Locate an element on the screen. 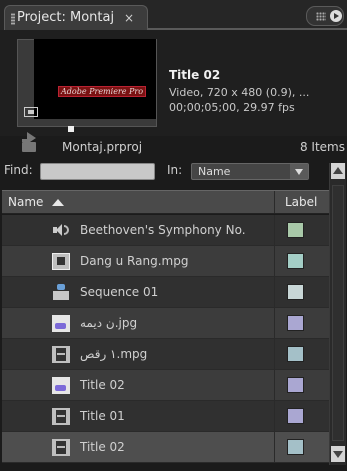 This screenshot has width=347, height=471. sequence-icon is located at coordinates (61, 292).